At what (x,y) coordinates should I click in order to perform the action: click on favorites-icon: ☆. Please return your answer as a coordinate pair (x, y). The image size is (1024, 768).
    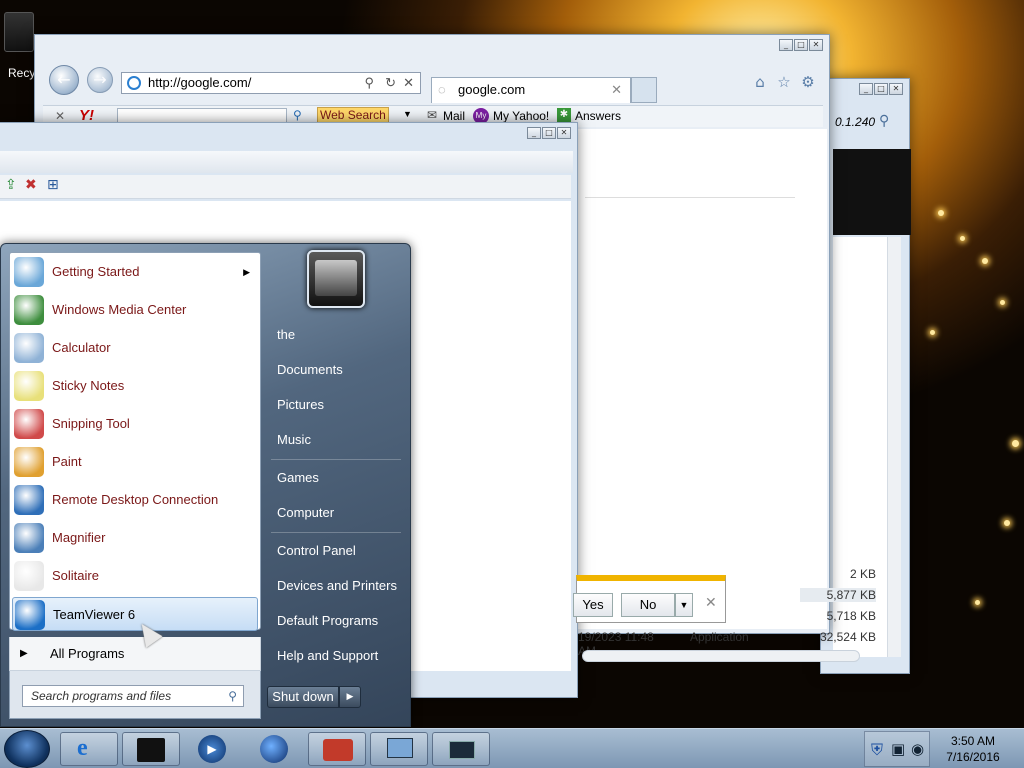
    Looking at the image, I should click on (784, 82).